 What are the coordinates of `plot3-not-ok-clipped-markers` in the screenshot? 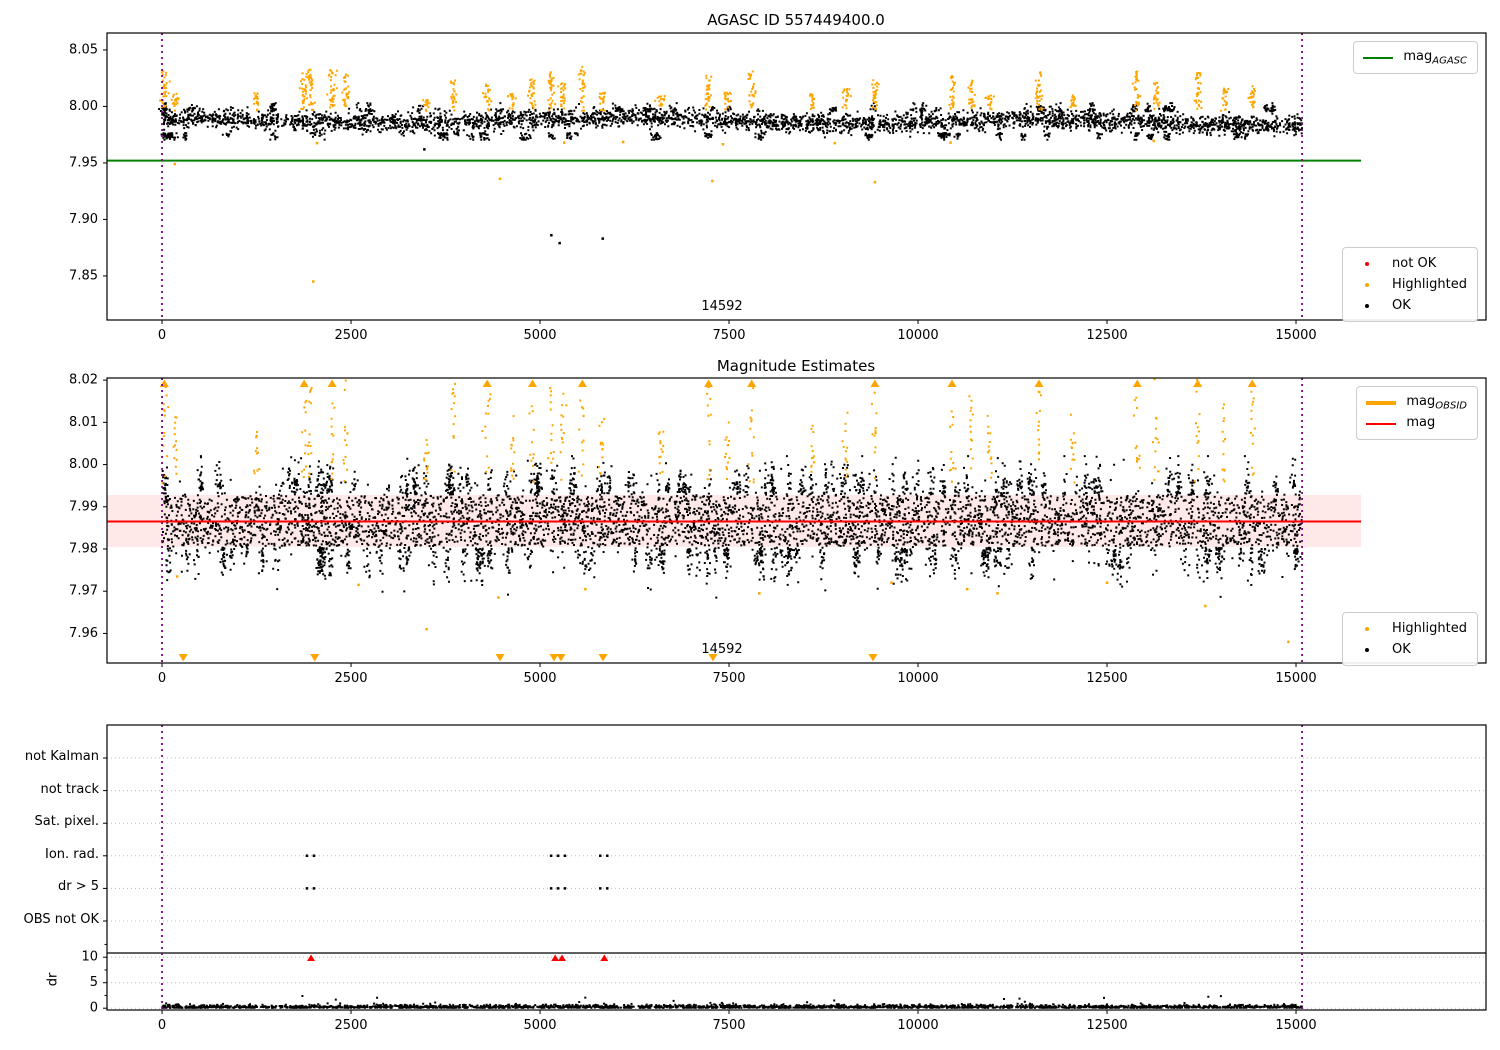 It's located at (458, 957).